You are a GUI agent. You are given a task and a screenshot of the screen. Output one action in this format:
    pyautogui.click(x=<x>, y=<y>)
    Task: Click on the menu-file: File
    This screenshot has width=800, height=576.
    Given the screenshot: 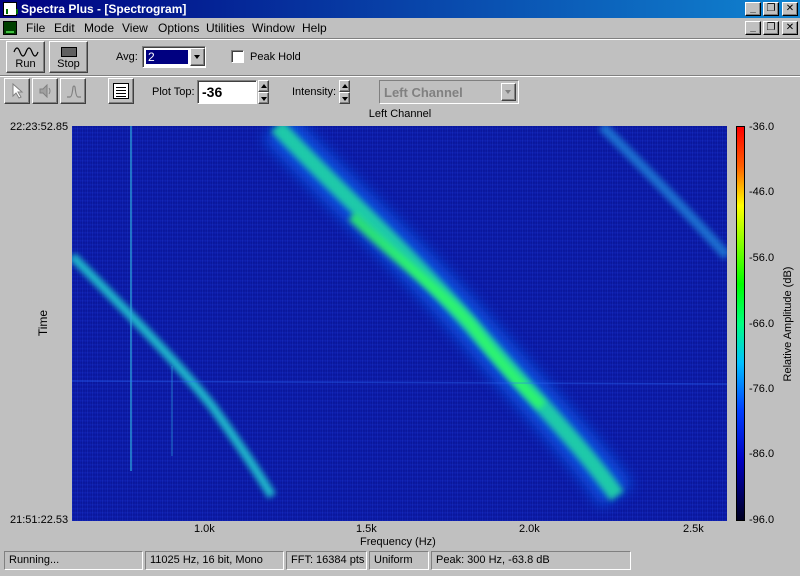 What is the action you would take?
    pyautogui.click(x=35, y=28)
    